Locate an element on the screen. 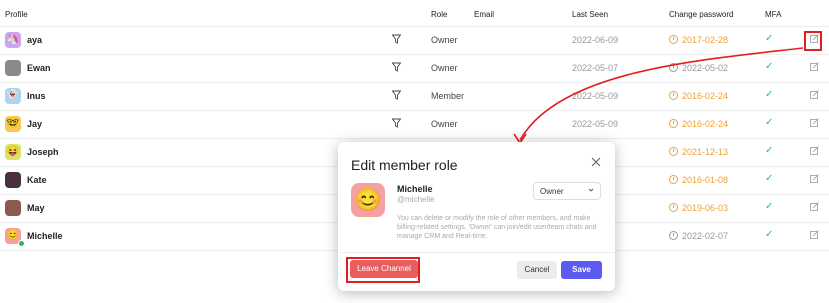 The height and width of the screenshot is (303, 829). leave-button-highlight is located at coordinates (383, 270).